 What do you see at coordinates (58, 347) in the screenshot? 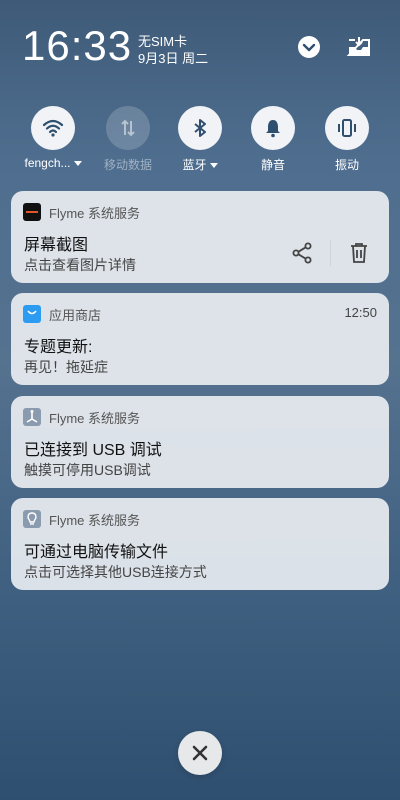
I see `notification-title: 专题更新:` at bounding box center [58, 347].